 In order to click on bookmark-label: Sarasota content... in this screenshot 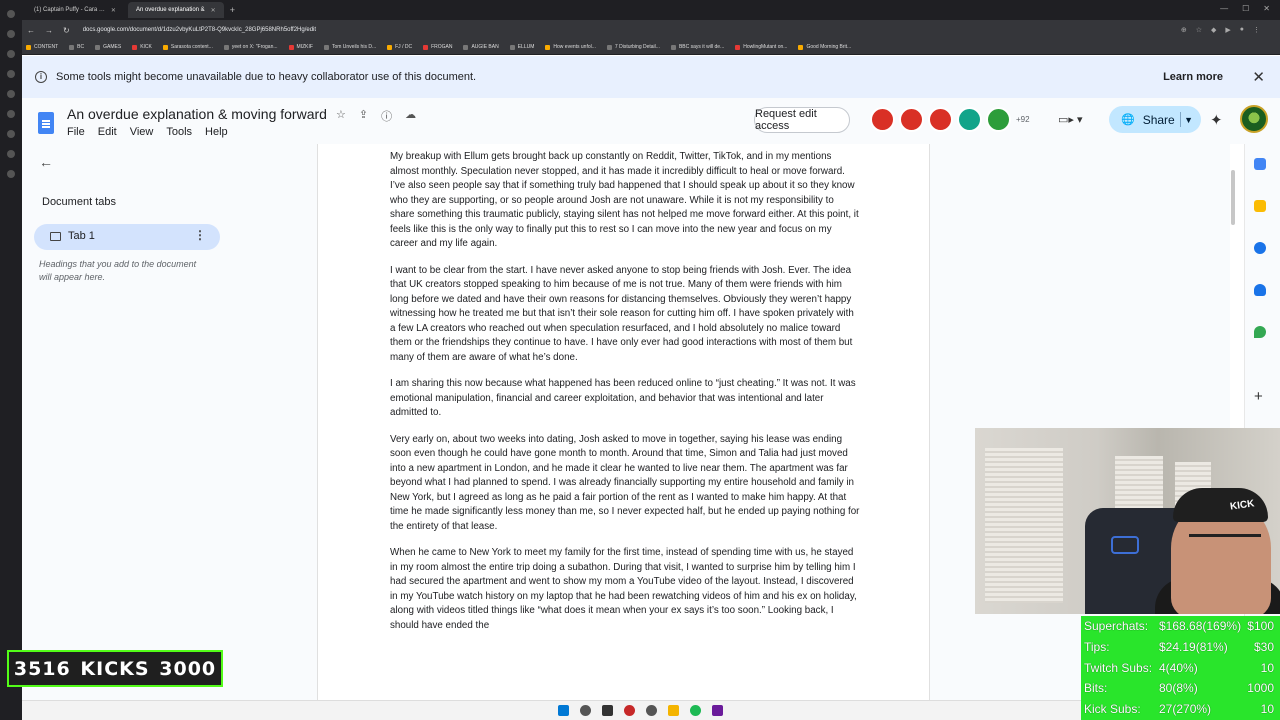, I will do `click(191, 47)`.